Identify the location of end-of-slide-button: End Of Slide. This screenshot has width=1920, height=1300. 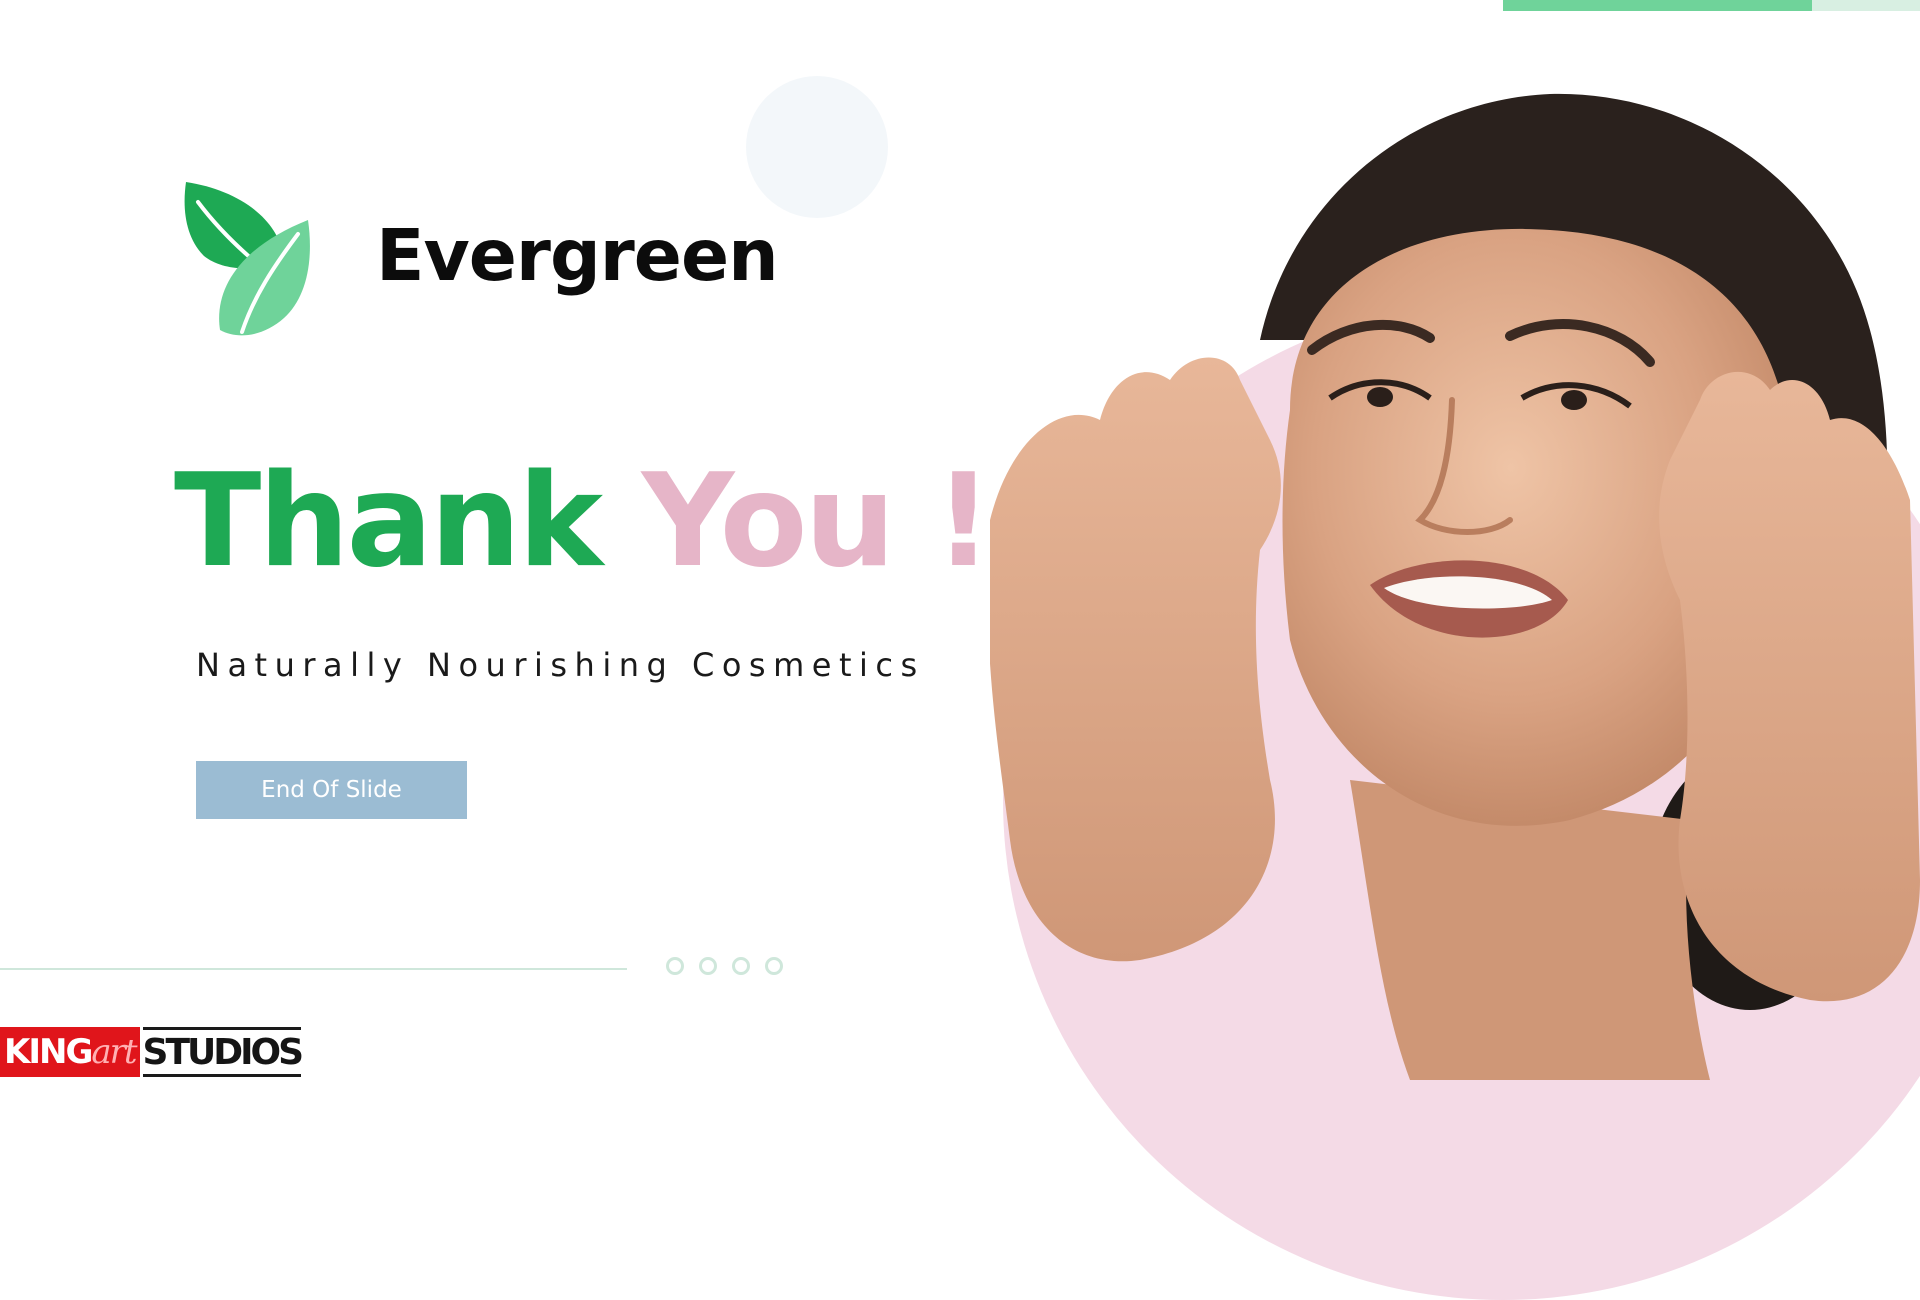
(331, 790).